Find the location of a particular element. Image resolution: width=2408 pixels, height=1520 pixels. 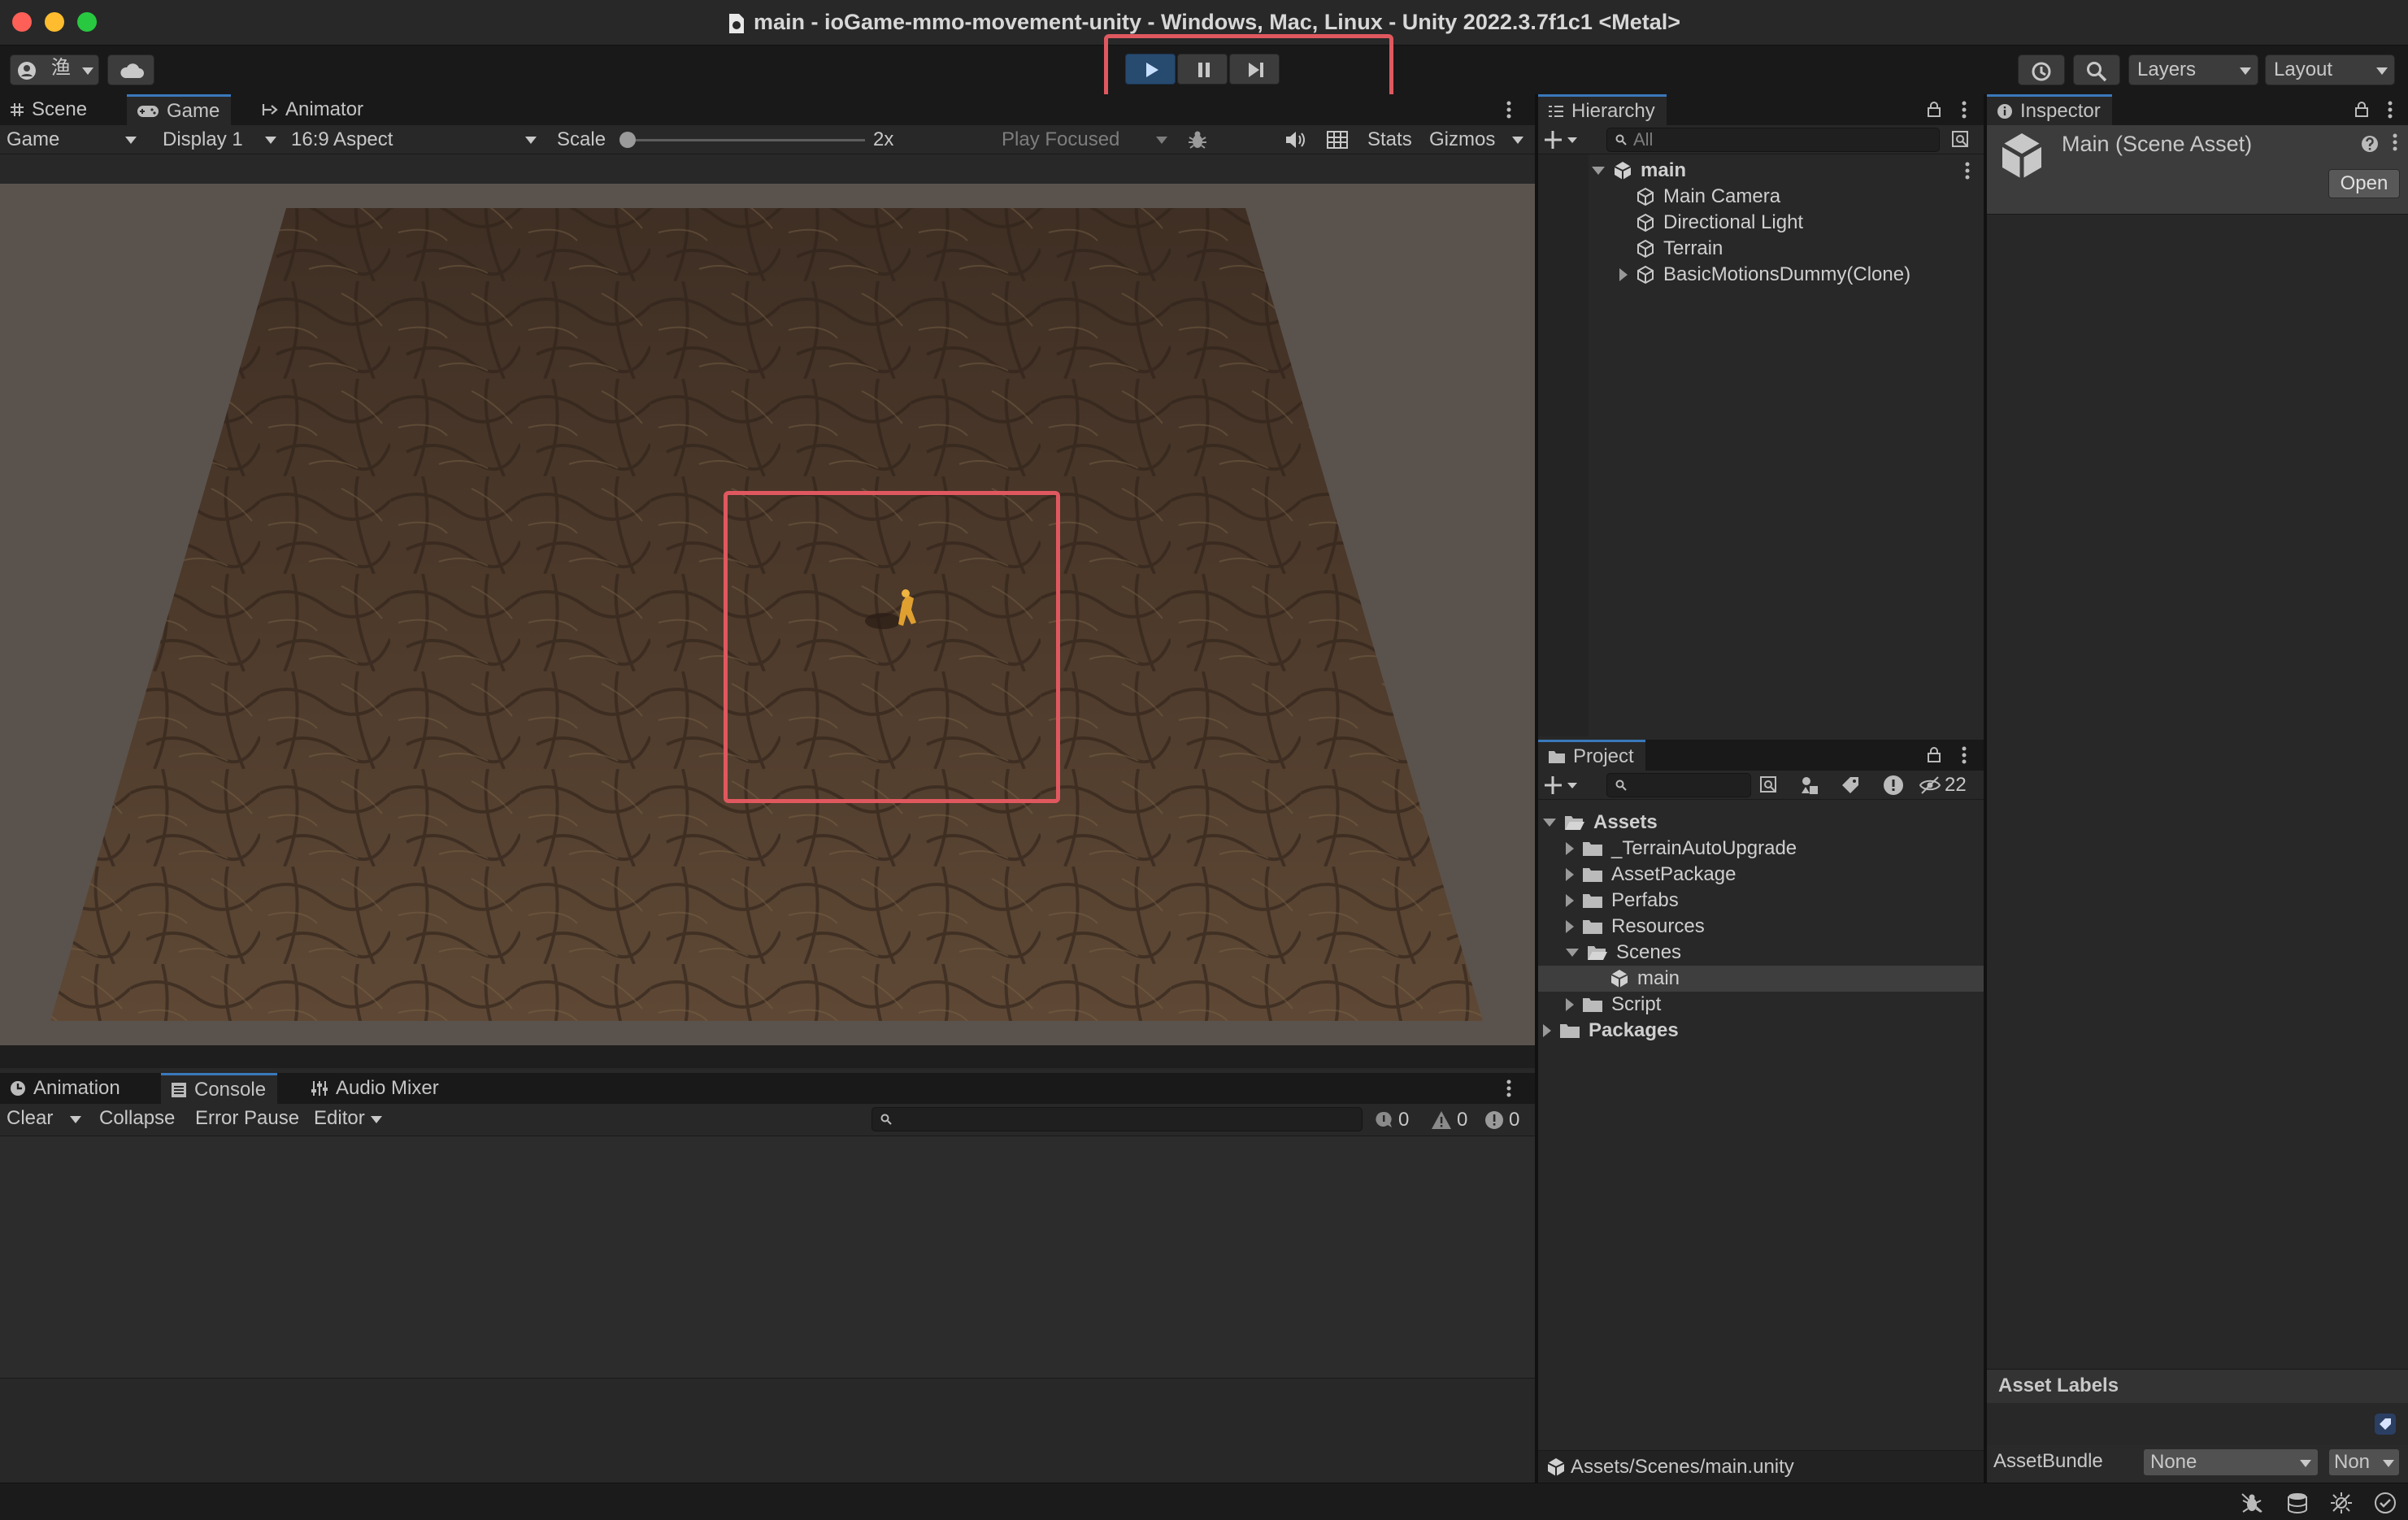

project-folder: Scenes is located at coordinates (1761, 953).